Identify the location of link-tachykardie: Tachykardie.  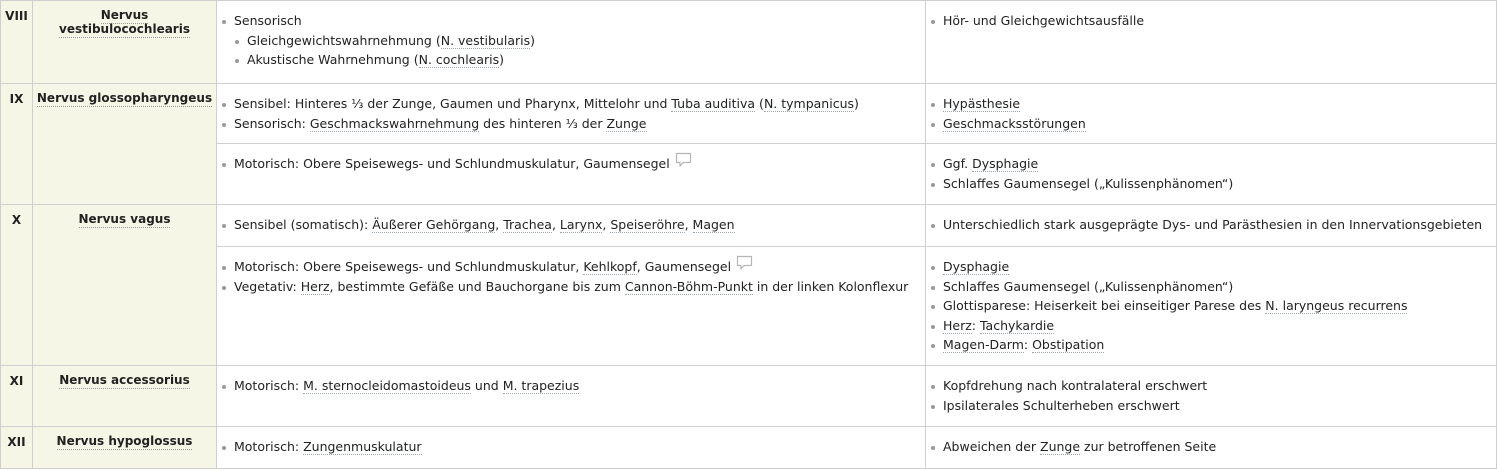
(1017, 325).